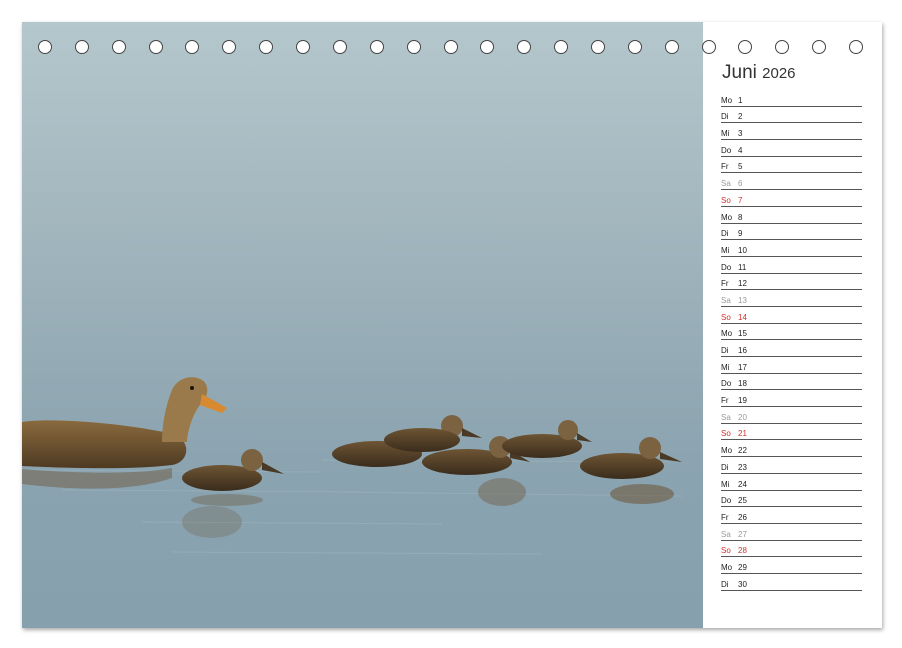  What do you see at coordinates (791, 165) in the screenshot?
I see `day-row: Fr 5` at bounding box center [791, 165].